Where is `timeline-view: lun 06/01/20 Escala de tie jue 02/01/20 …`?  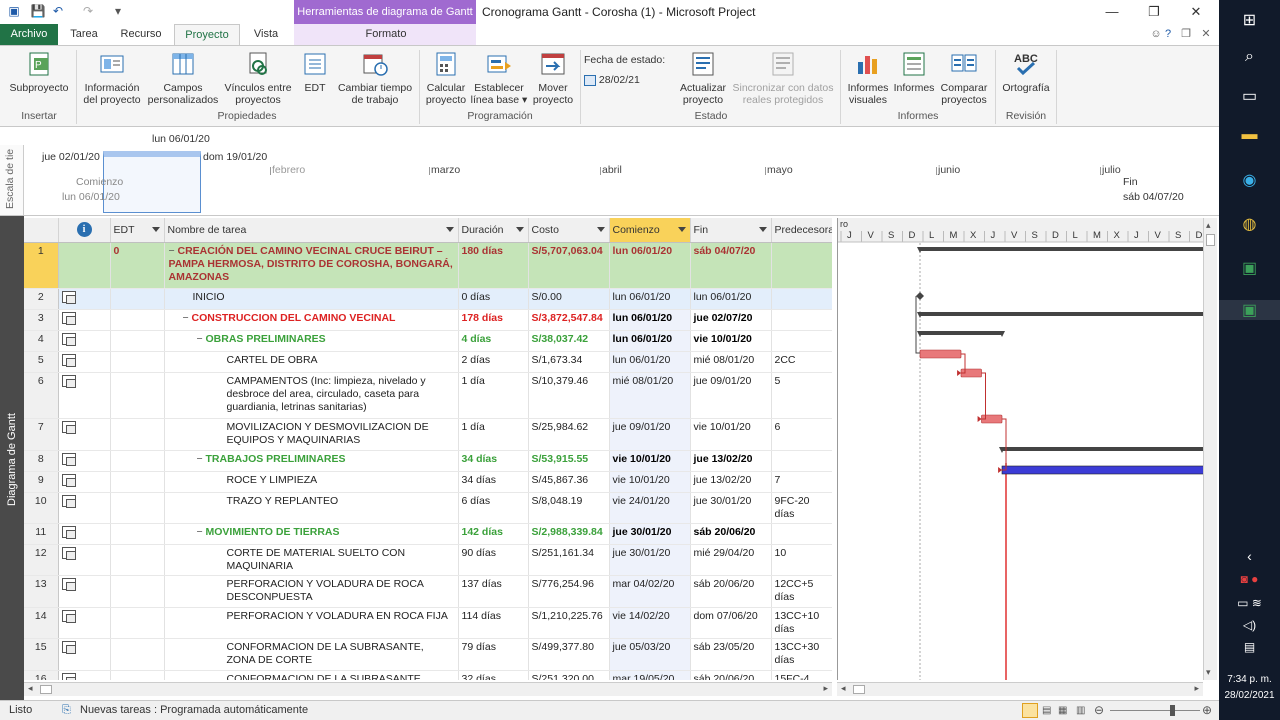
timeline-view: lun 06/01/20 Escala de tie jue 02/01/20 … is located at coordinates (609, 171).